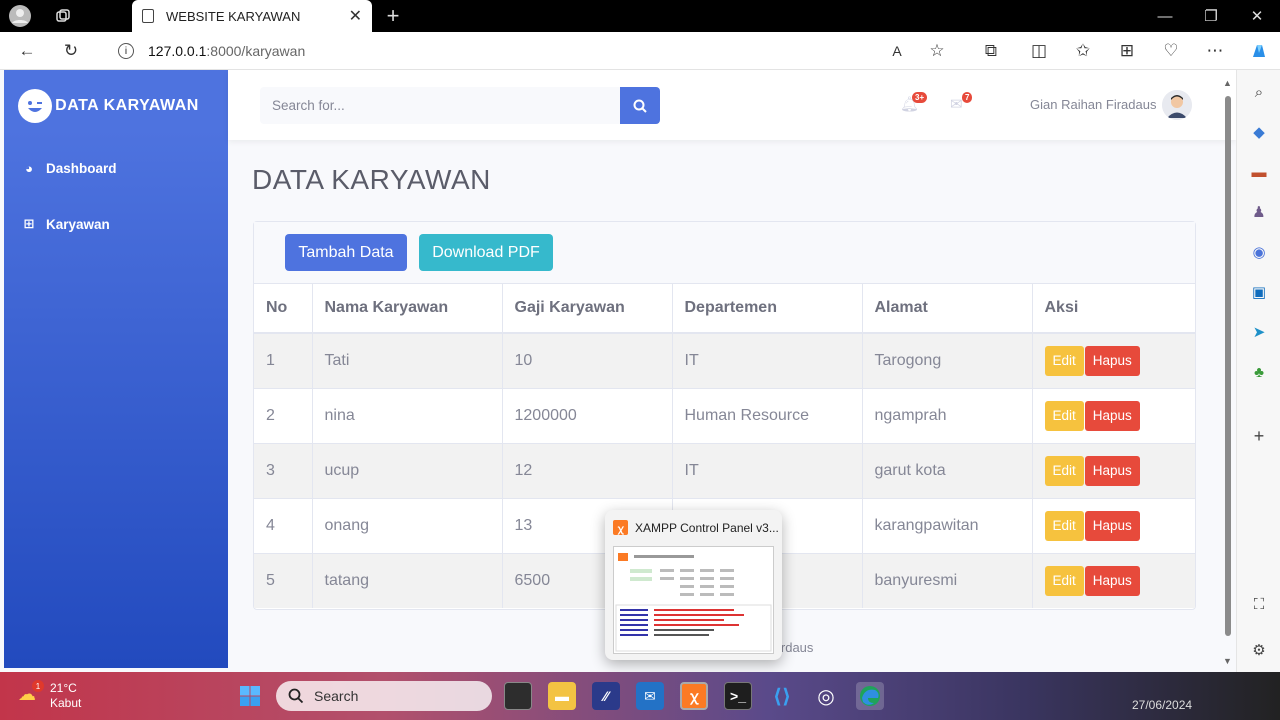  Describe the element at coordinates (650, 696) in the screenshot. I see `mail-icon: ✉` at that location.